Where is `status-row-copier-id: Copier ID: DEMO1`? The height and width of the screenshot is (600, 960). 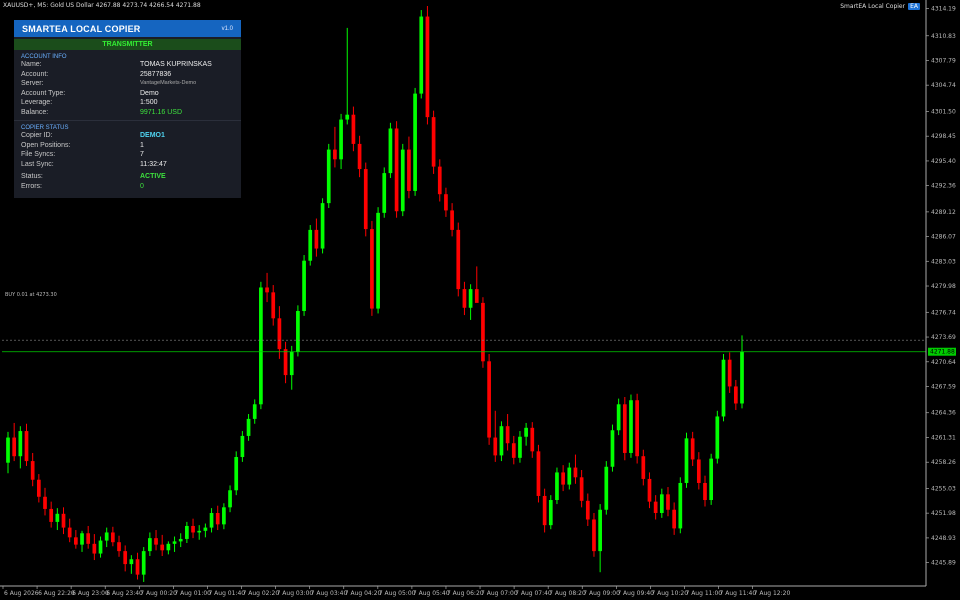 status-row-copier-id: Copier ID: DEMO1 is located at coordinates (131, 136).